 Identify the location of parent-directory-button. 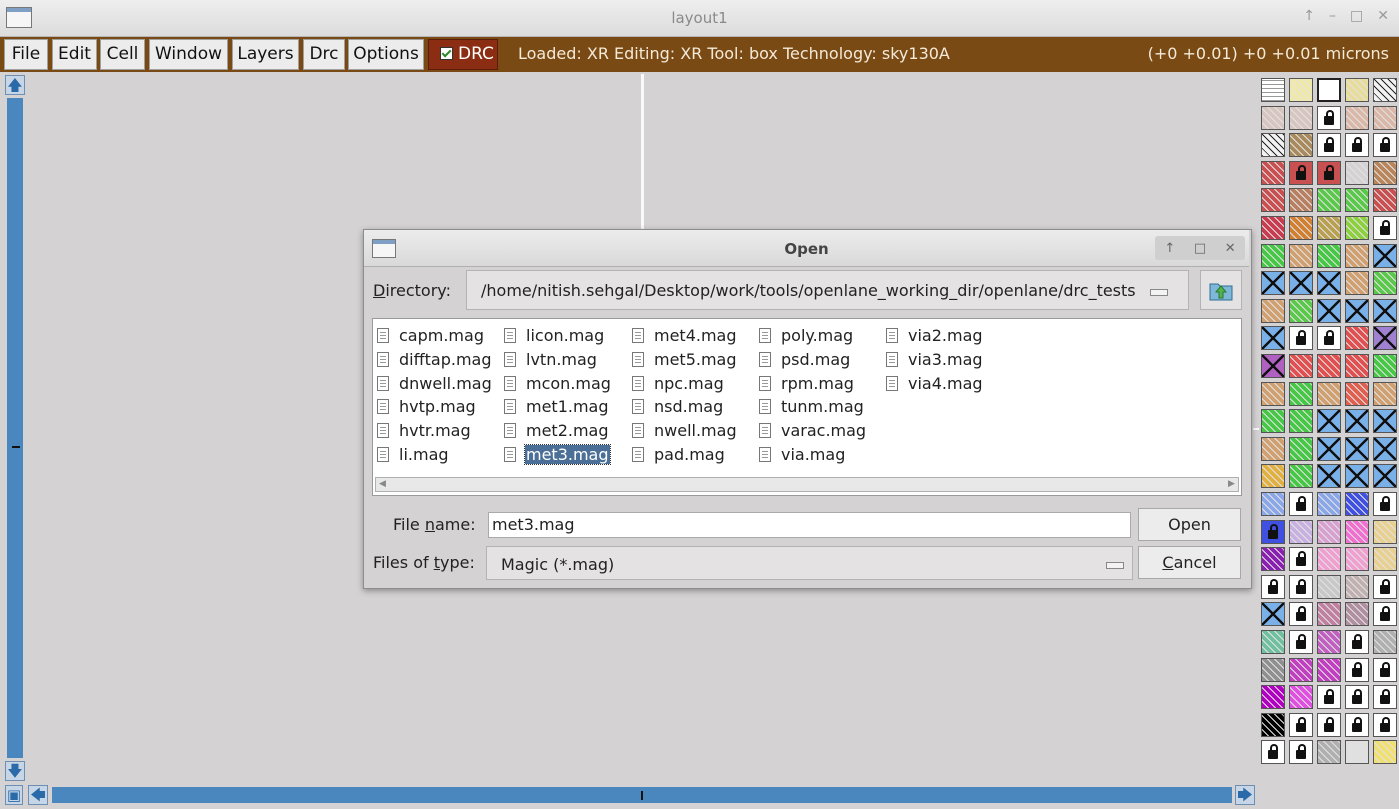
(1221, 290).